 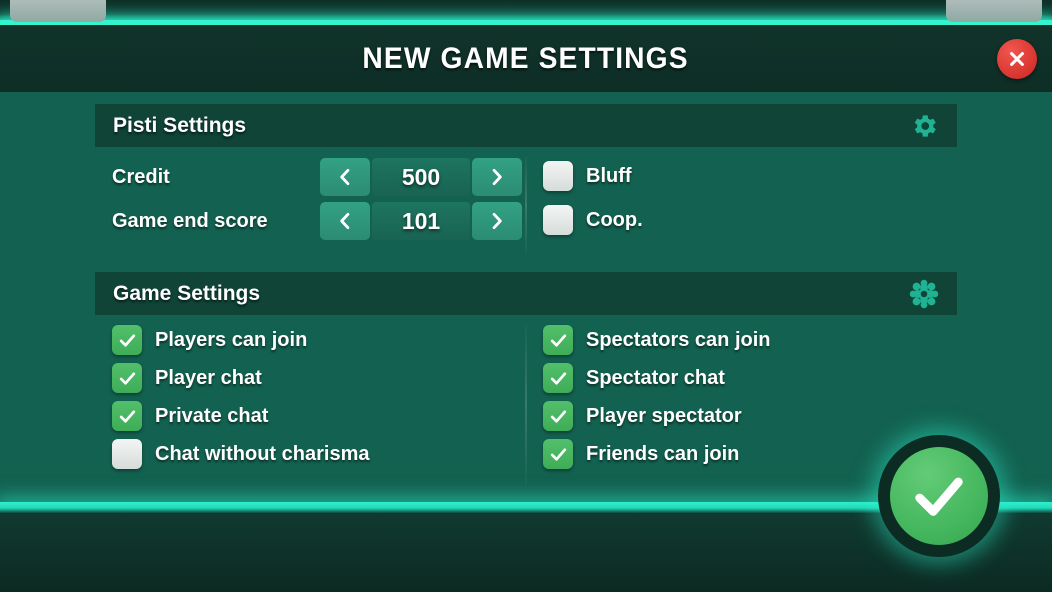 I want to click on game-settings-header: Game Settings, so click(x=526, y=293).